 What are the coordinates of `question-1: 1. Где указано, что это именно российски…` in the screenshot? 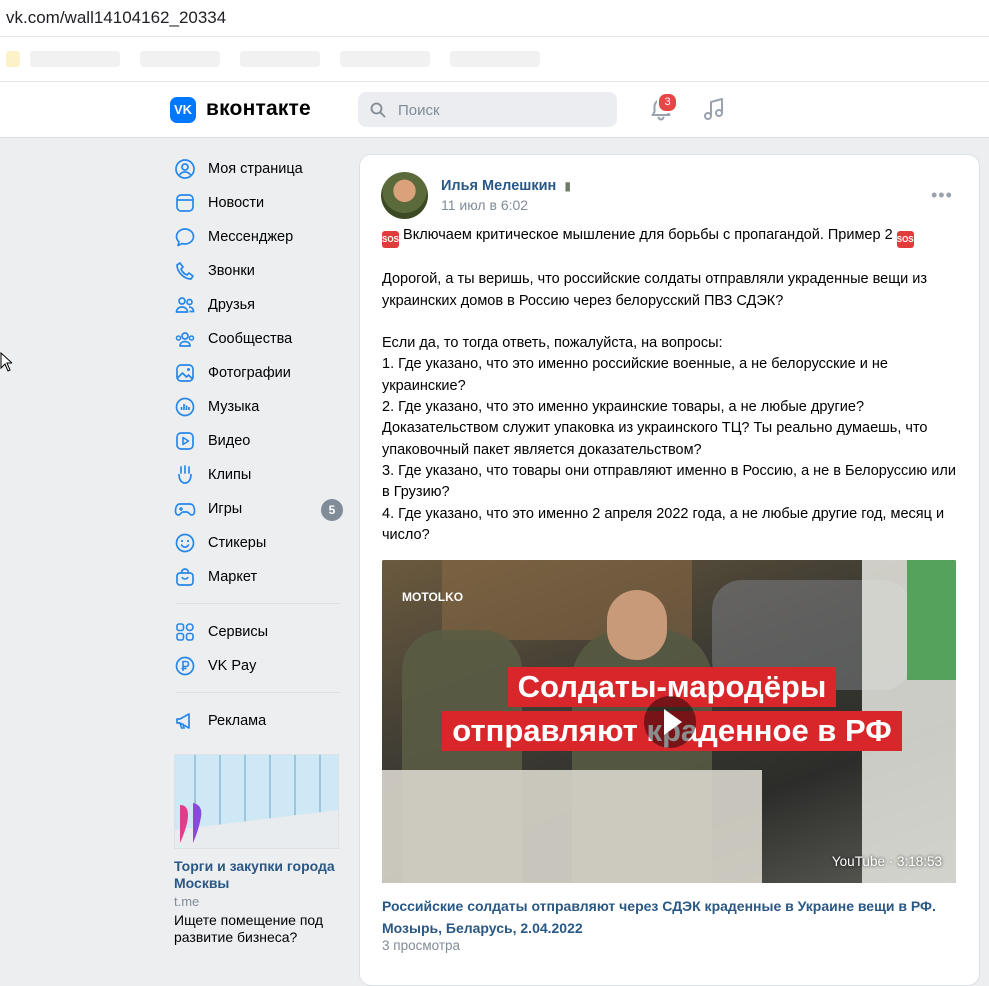 It's located at (635, 375).